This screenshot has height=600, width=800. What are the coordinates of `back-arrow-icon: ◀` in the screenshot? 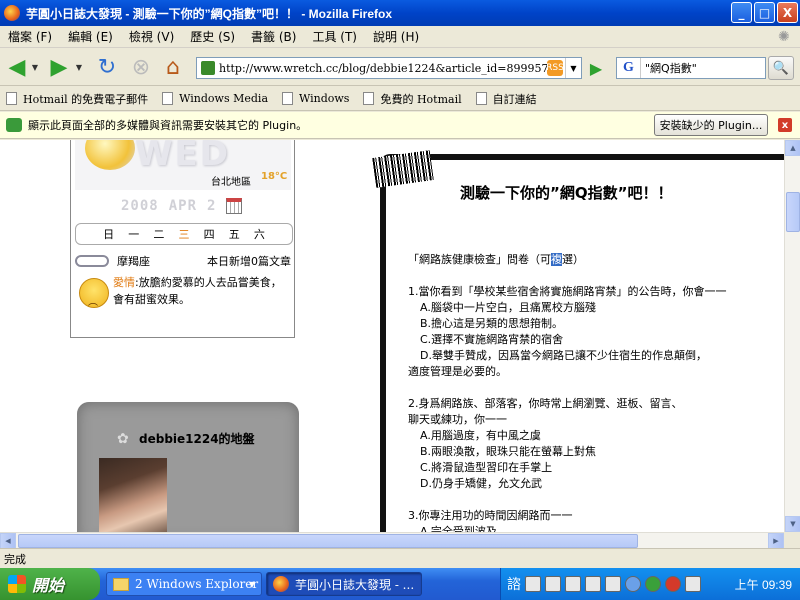 It's located at (17, 67).